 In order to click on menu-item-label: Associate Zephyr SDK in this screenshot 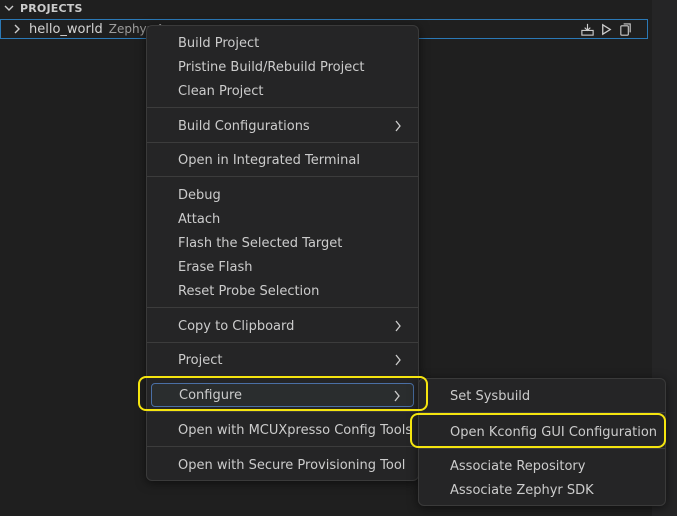, I will do `click(522, 490)`.